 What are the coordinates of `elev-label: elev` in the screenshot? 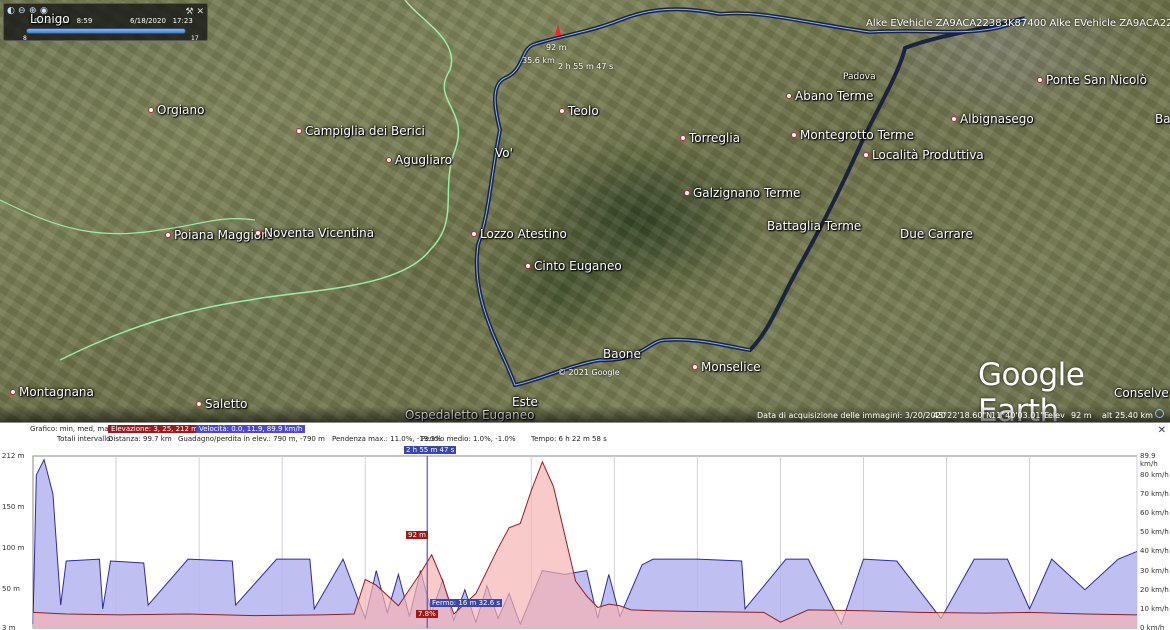 It's located at (1056, 415).